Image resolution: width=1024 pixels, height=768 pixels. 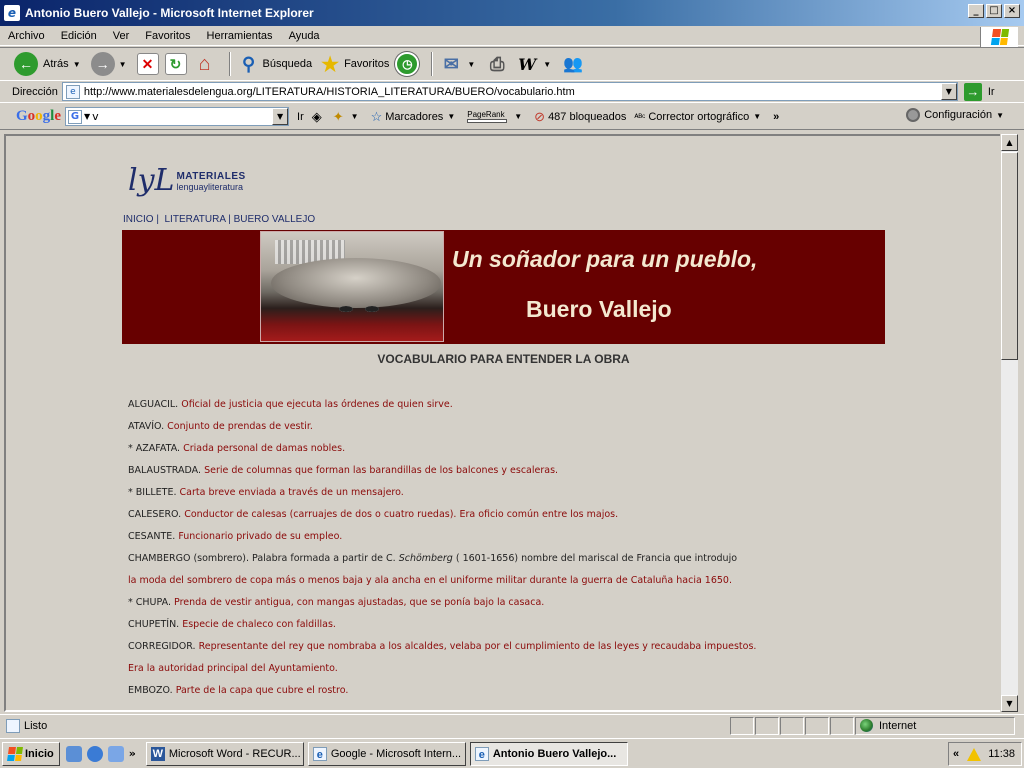 What do you see at coordinates (535, 64) in the screenshot?
I see `edit-button: W ▼` at bounding box center [535, 64].